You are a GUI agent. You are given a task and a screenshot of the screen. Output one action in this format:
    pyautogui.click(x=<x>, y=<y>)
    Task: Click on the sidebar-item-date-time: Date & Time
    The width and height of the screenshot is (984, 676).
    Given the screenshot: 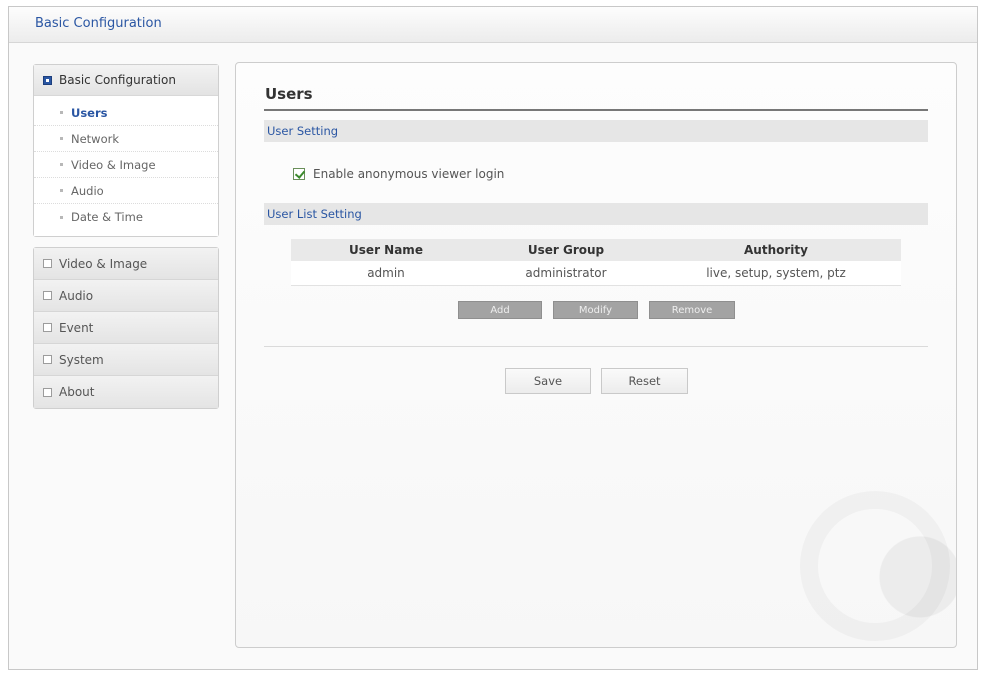 What is the action you would take?
    pyautogui.click(x=126, y=217)
    